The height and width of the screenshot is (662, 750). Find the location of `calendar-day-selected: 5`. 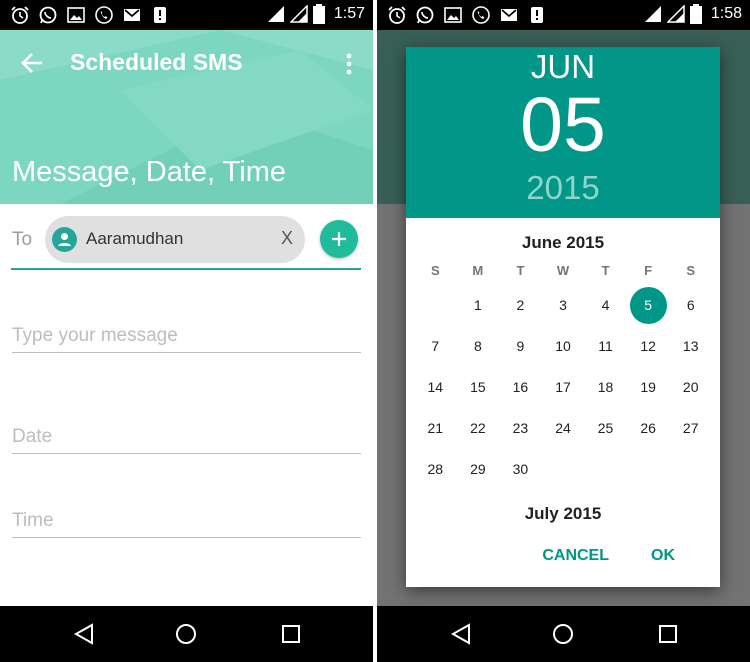

calendar-day-selected: 5 is located at coordinates (648, 305).